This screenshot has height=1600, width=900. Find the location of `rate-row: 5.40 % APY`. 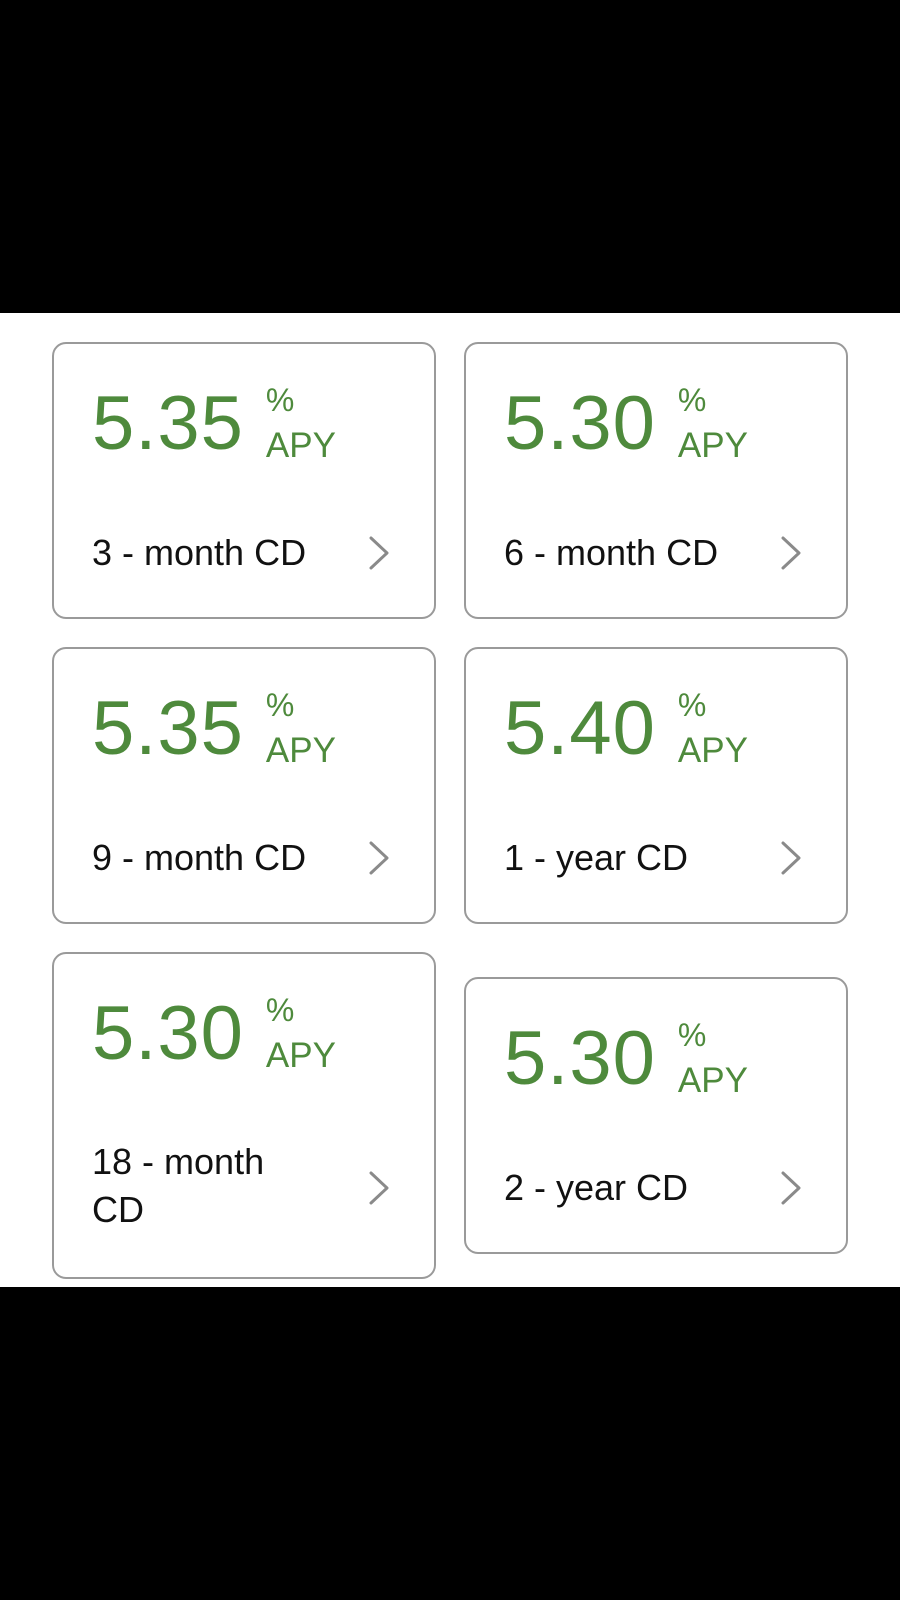

rate-row: 5.40 % APY is located at coordinates (626, 728).